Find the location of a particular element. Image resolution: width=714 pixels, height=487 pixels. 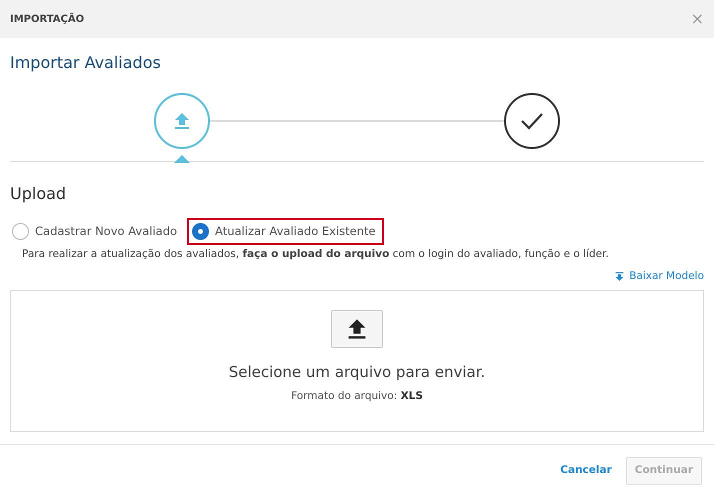

dialog-heading: Importar Avaliados is located at coordinates (86, 63).